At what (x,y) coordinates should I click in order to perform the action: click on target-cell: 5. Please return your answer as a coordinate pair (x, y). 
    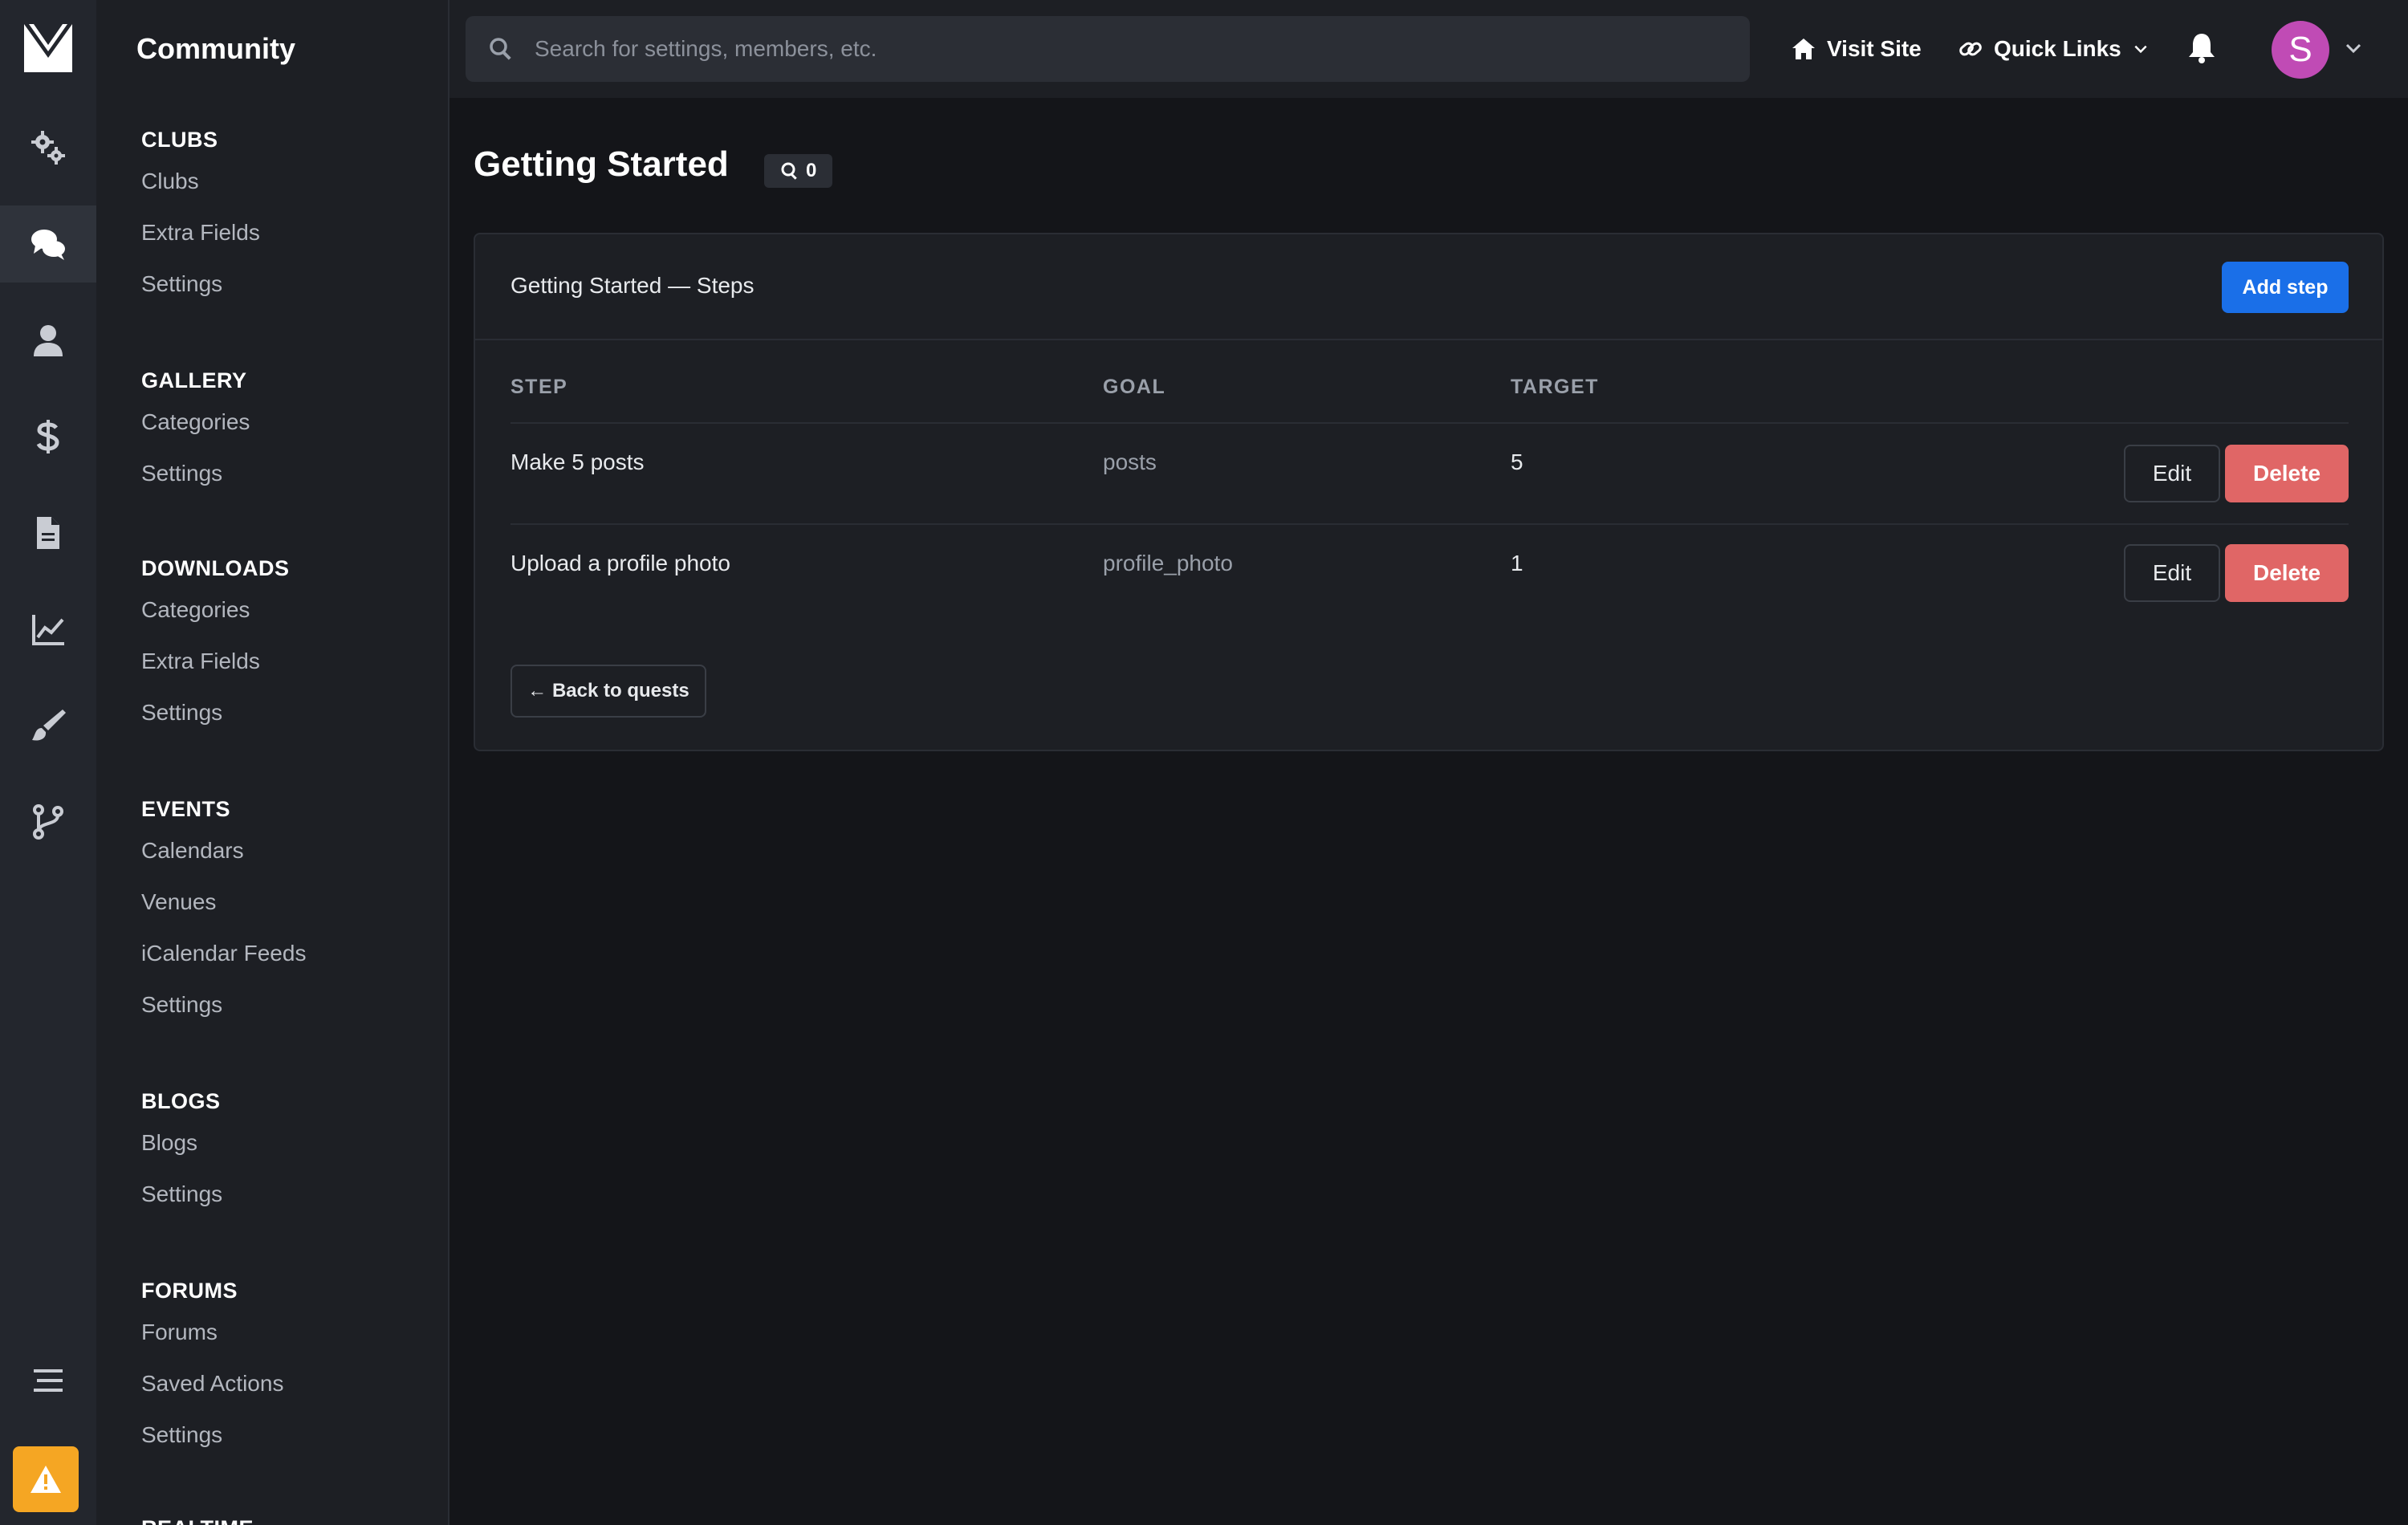
    Looking at the image, I should click on (1517, 462).